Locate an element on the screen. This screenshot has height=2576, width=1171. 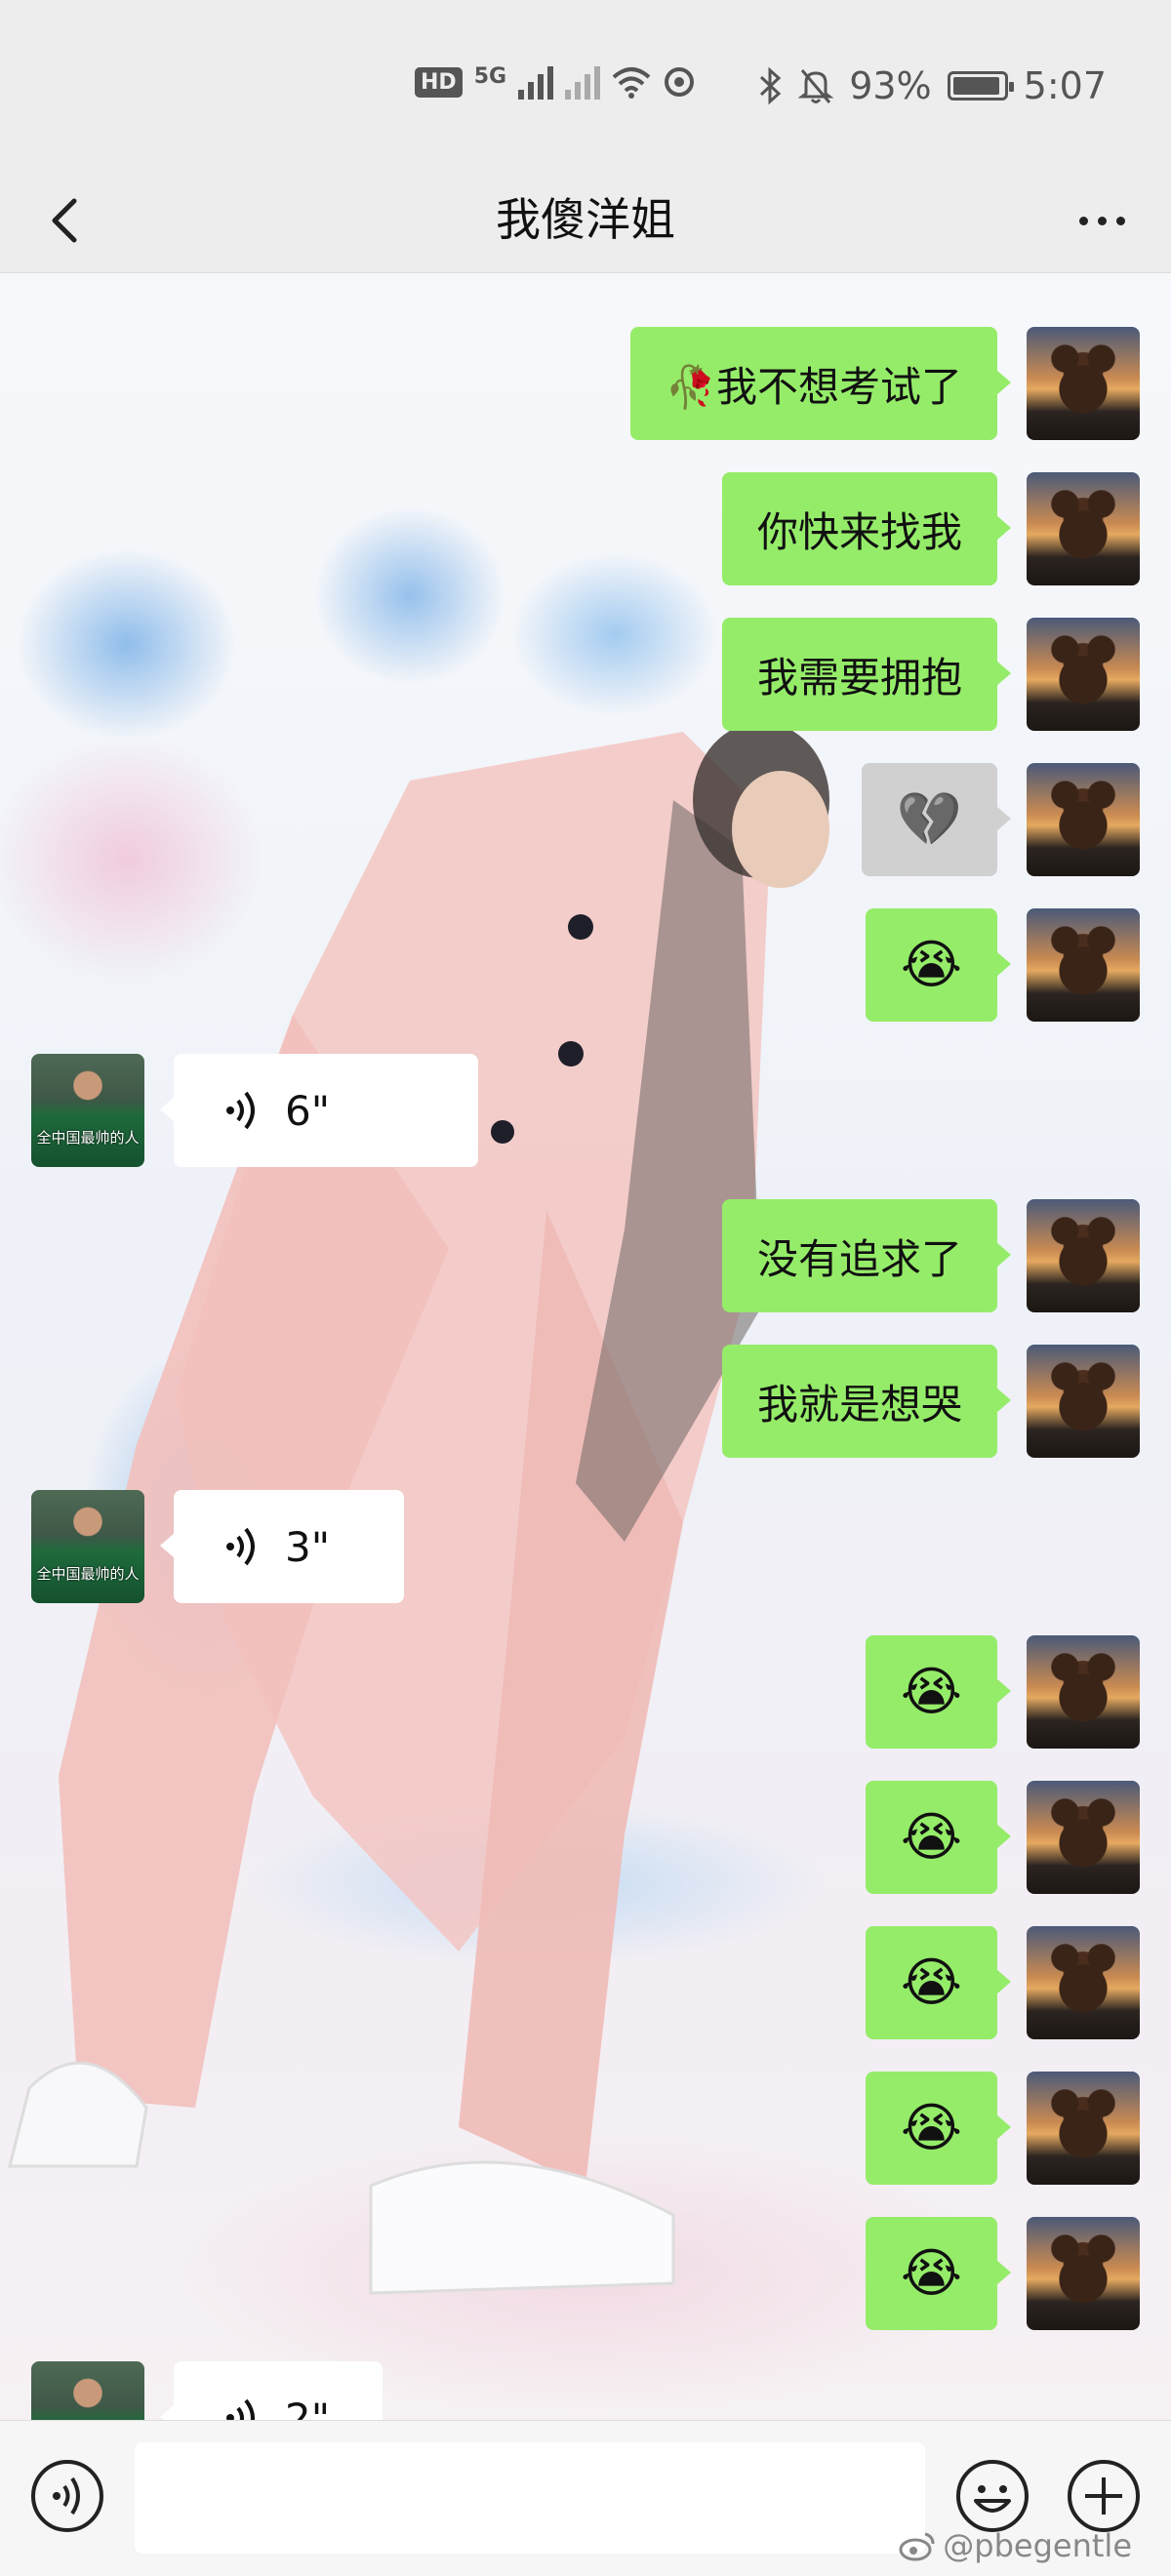
message-row: 💔 is located at coordinates (1000, 819).